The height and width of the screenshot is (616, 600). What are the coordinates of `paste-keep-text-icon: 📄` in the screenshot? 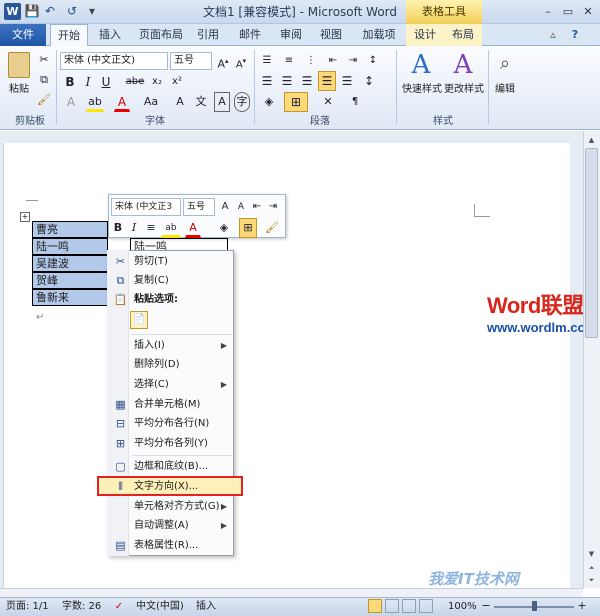 It's located at (139, 320).